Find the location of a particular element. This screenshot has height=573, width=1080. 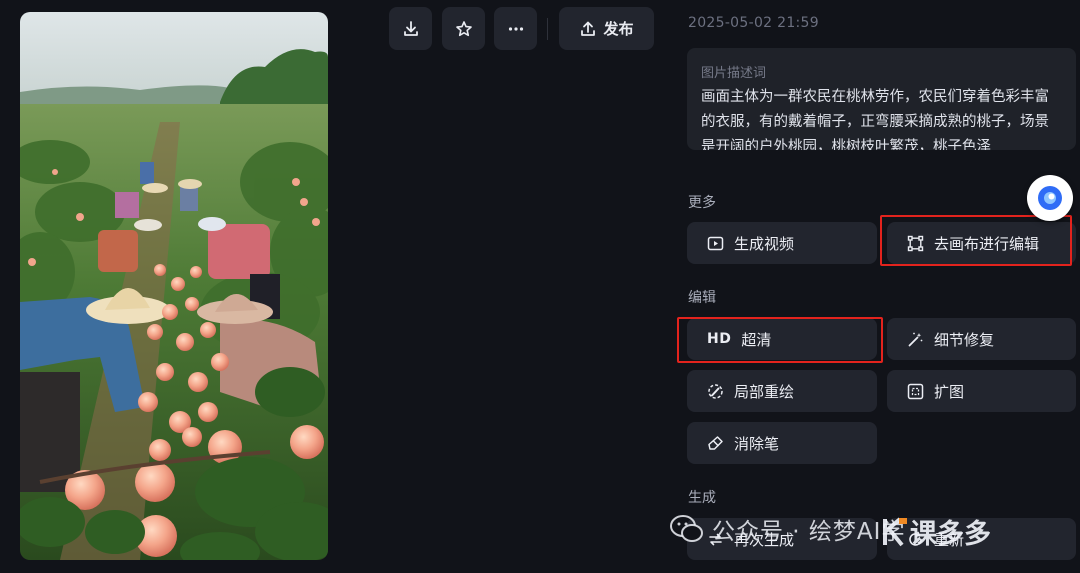

download-button is located at coordinates (410, 28).